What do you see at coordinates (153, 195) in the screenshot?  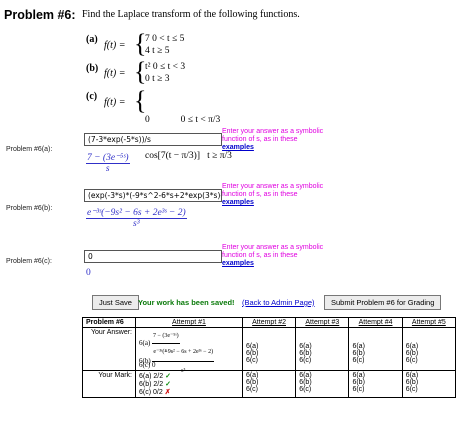 I see `answer-b-input: (exp(-3*s)*(-9*s^2-6*s+2*exp(3*s)-` at bounding box center [153, 195].